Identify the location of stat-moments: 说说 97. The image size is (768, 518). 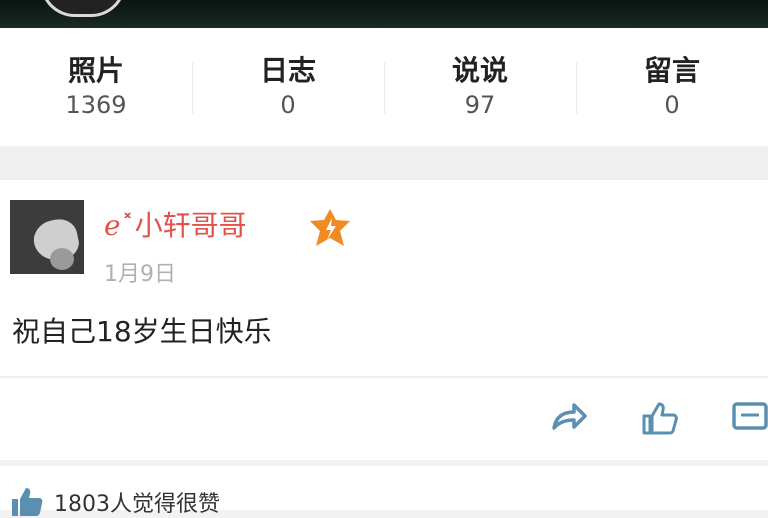
(480, 87).